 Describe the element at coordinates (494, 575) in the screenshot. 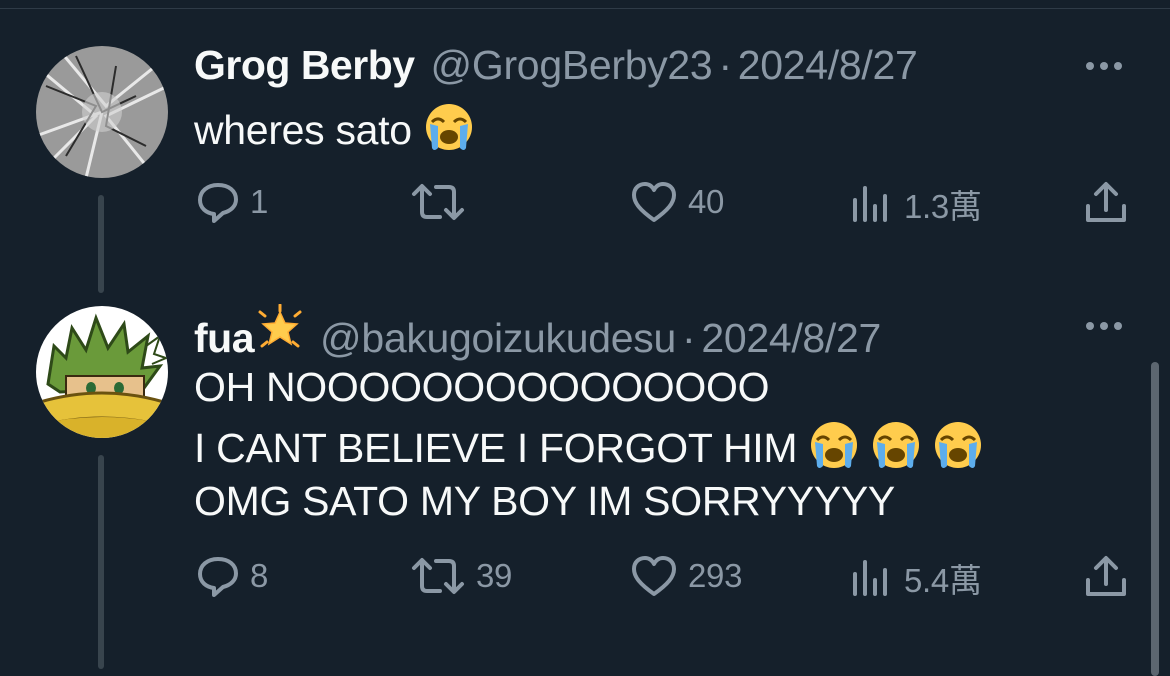

I see `retweet-count: 39` at that location.